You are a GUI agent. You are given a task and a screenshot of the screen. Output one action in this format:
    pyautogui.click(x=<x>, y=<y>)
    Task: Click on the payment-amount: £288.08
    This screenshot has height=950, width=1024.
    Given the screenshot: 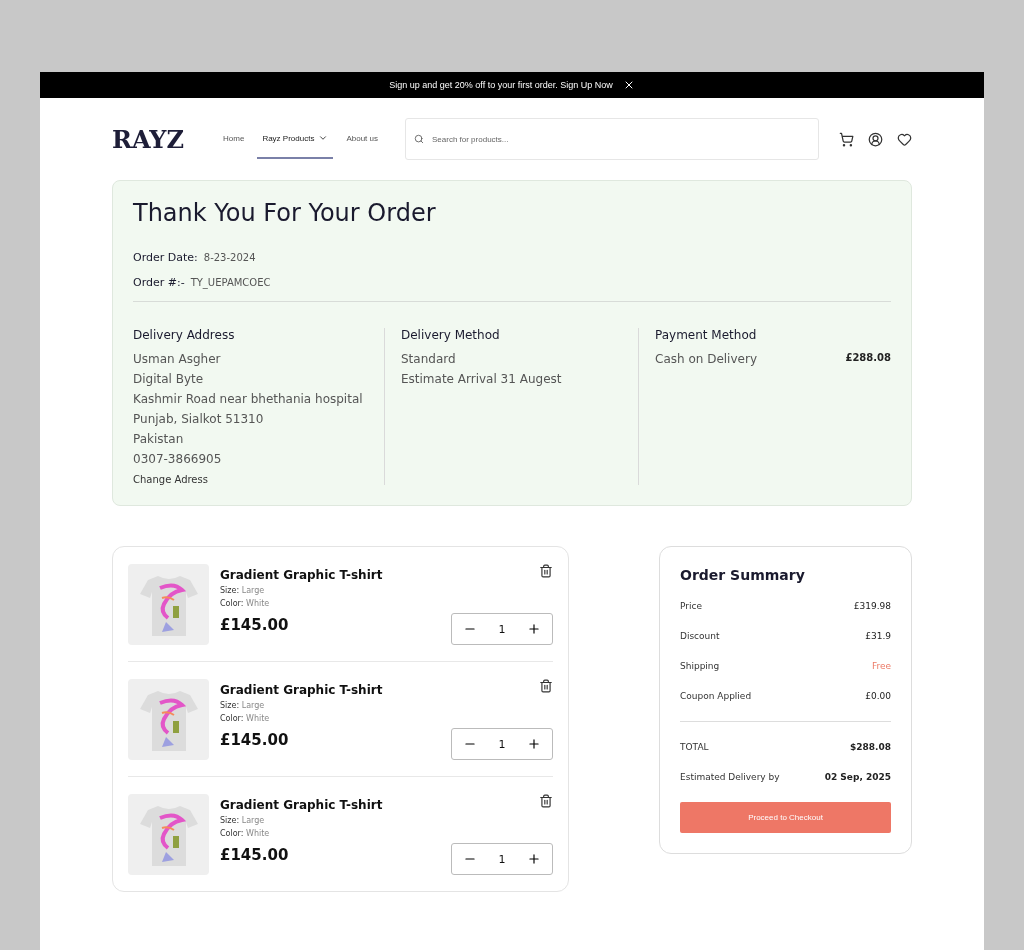 What is the action you would take?
    pyautogui.click(x=868, y=358)
    